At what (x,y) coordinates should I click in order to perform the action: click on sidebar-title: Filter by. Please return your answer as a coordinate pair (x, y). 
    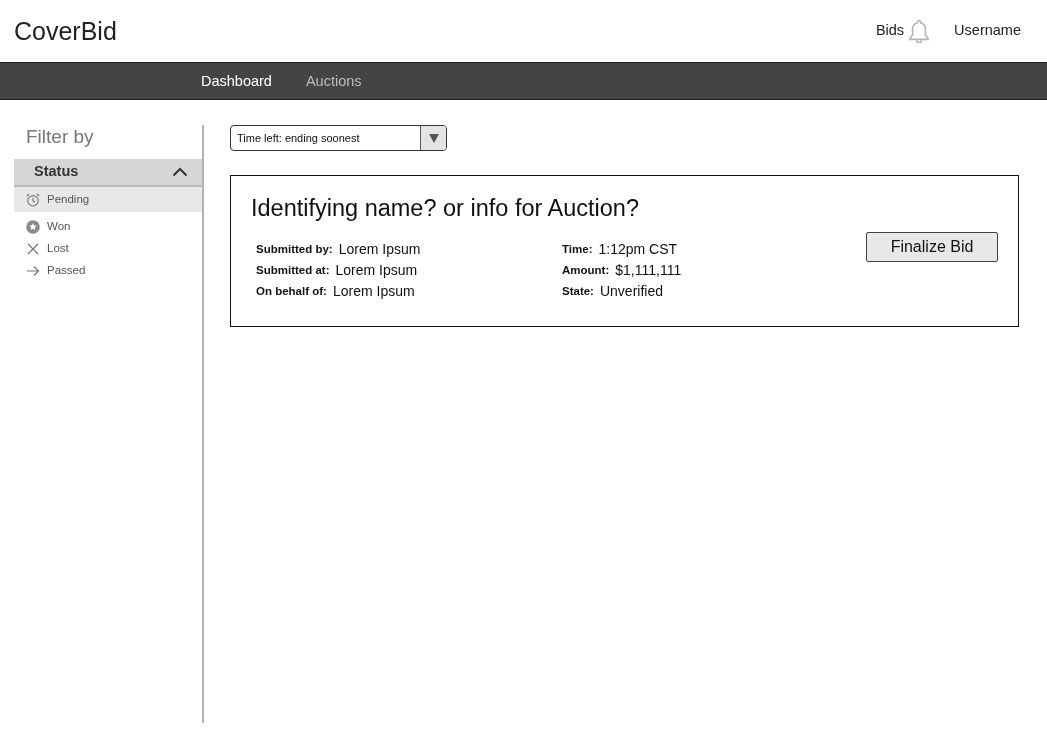
    Looking at the image, I should click on (60, 137).